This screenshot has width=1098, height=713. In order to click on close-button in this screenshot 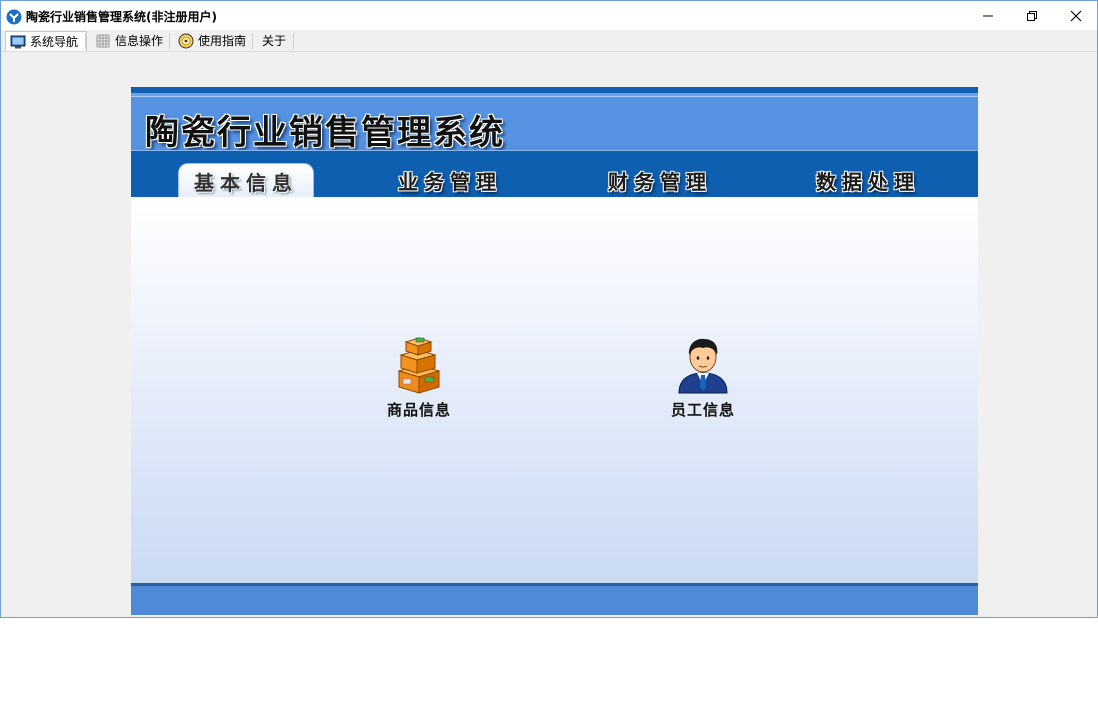, I will do `click(1076, 15)`.